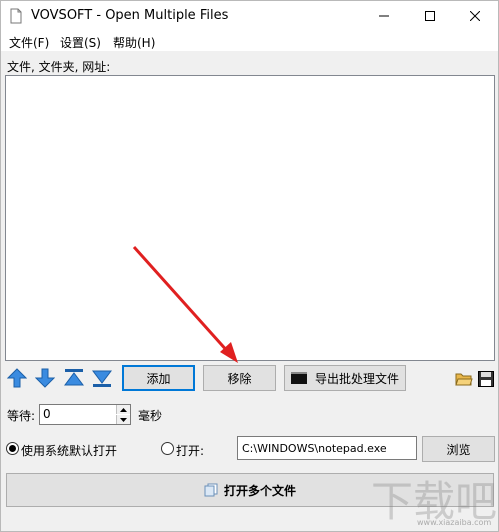 The image size is (499, 532). I want to click on move-top-button, so click(74, 378).